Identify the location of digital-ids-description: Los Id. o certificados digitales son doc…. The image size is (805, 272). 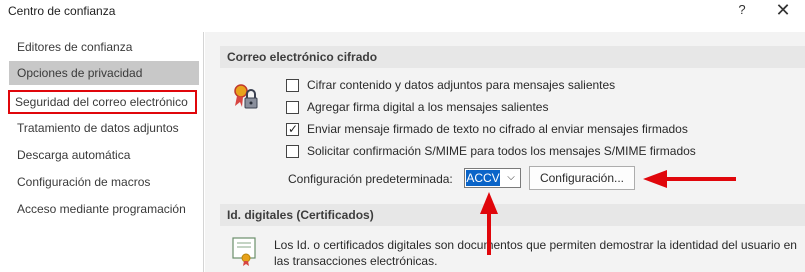
(535, 253).